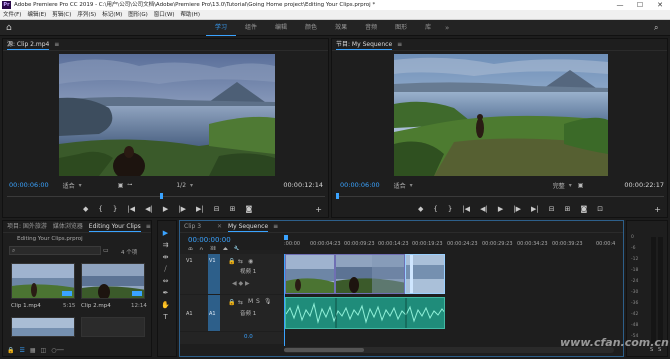 The width and height of the screenshot is (670, 359). What do you see at coordinates (138, 14) in the screenshot?
I see `menu-graphics: 图形(G)` at bounding box center [138, 14].